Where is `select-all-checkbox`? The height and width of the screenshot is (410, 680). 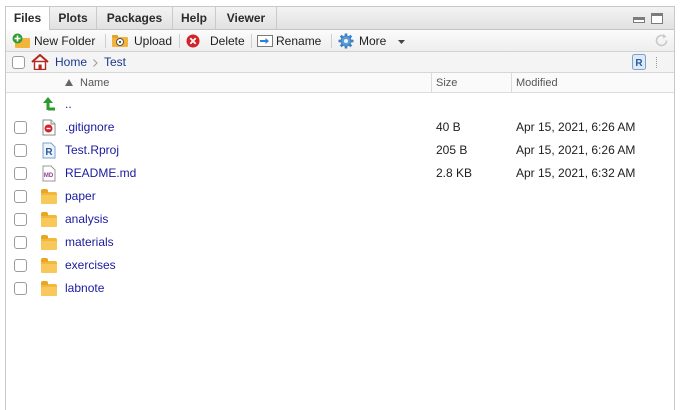 select-all-checkbox is located at coordinates (18, 62).